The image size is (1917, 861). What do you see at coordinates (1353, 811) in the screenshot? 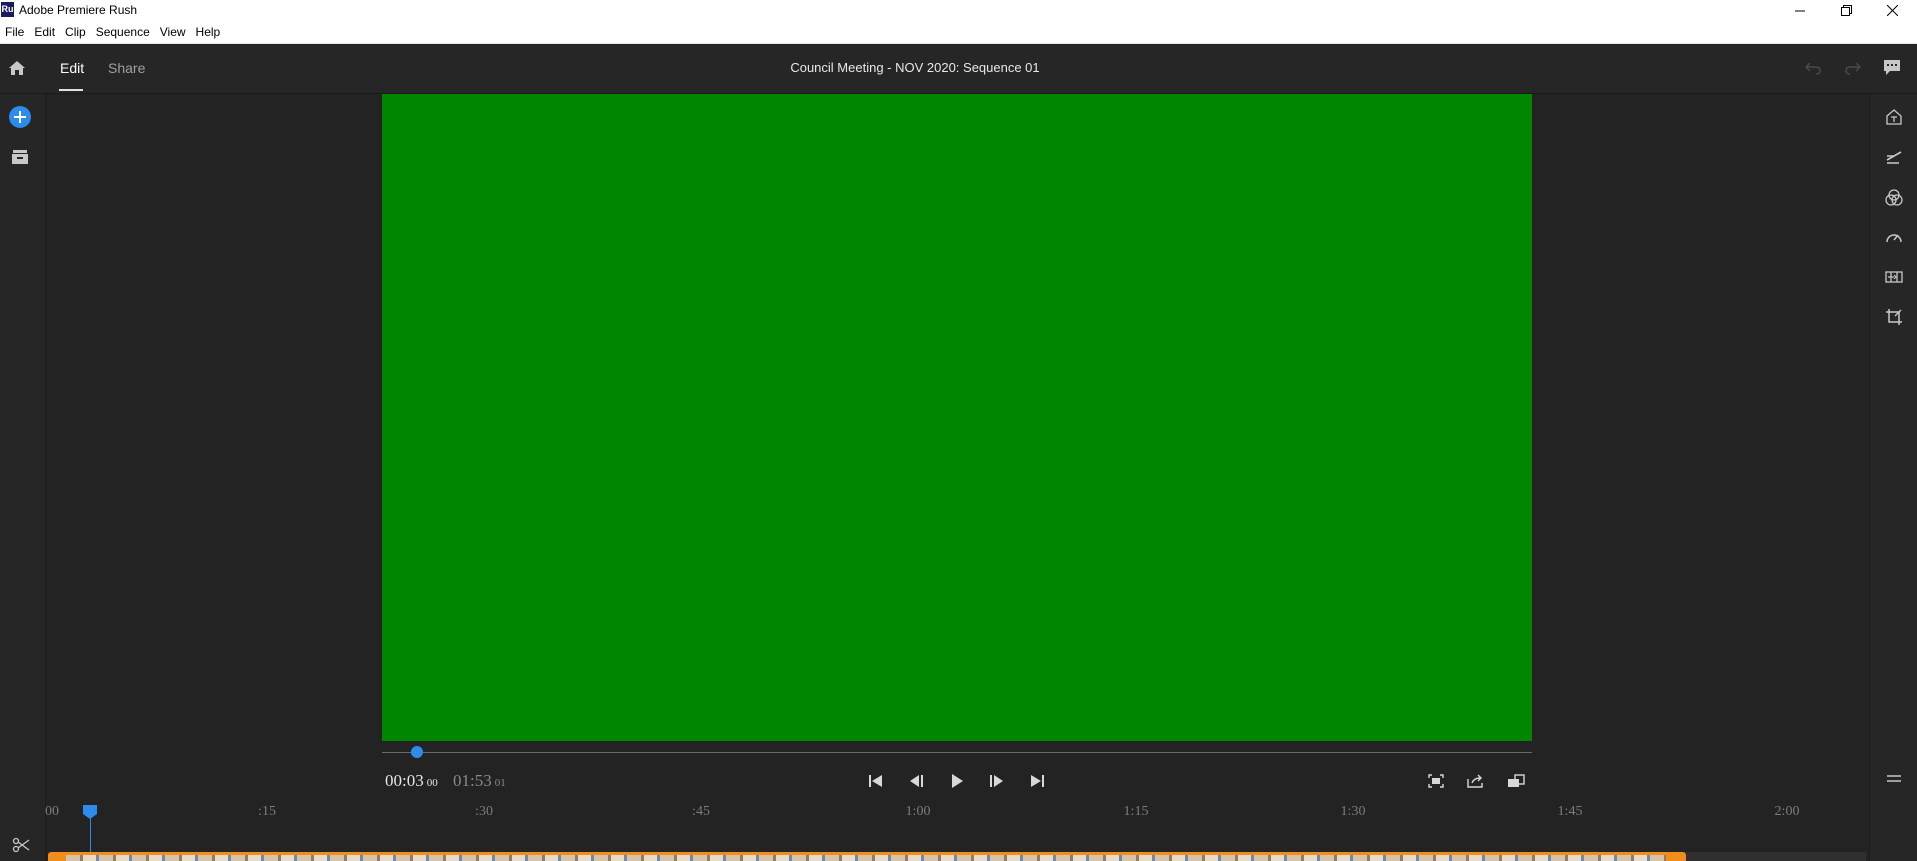
I see `ruler-label: 1:30` at bounding box center [1353, 811].